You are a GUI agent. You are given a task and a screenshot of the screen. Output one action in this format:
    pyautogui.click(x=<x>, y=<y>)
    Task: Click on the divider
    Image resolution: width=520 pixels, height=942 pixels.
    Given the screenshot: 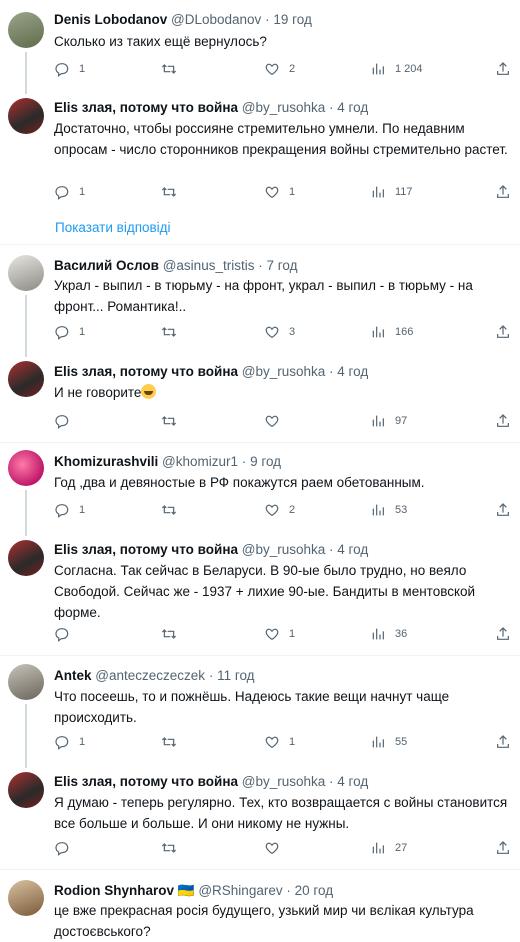 What is the action you would take?
    pyautogui.click(x=260, y=442)
    